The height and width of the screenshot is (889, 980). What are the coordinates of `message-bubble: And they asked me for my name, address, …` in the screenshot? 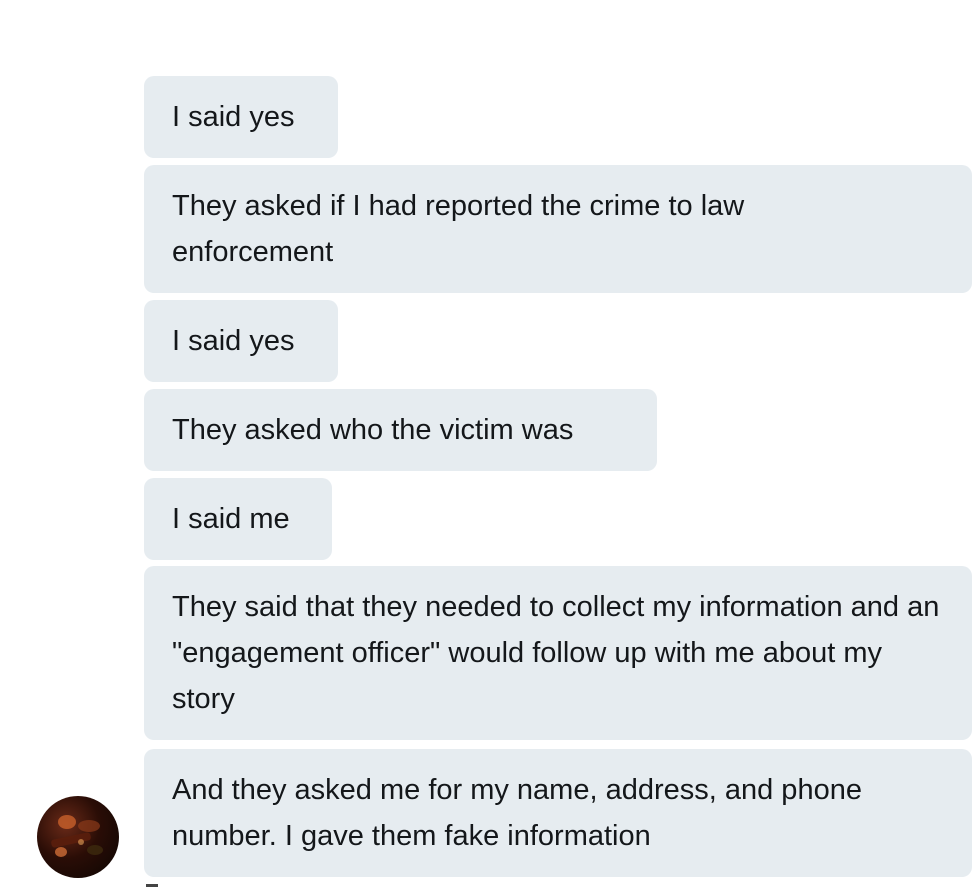 It's located at (558, 813).